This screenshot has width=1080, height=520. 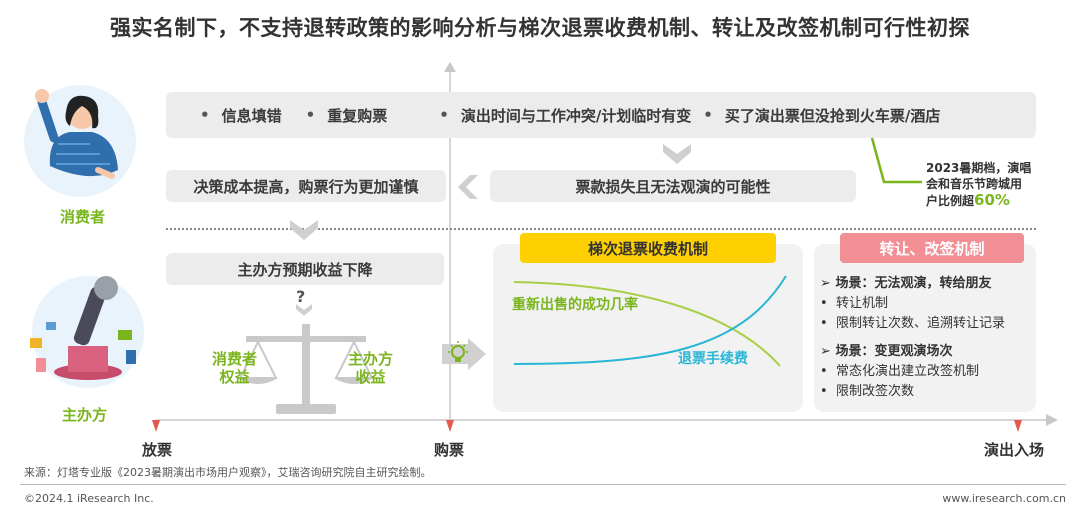 I want to click on reason-schedule-conflict: 演出时间与工作冲突/计划临时有变, so click(x=576, y=115).